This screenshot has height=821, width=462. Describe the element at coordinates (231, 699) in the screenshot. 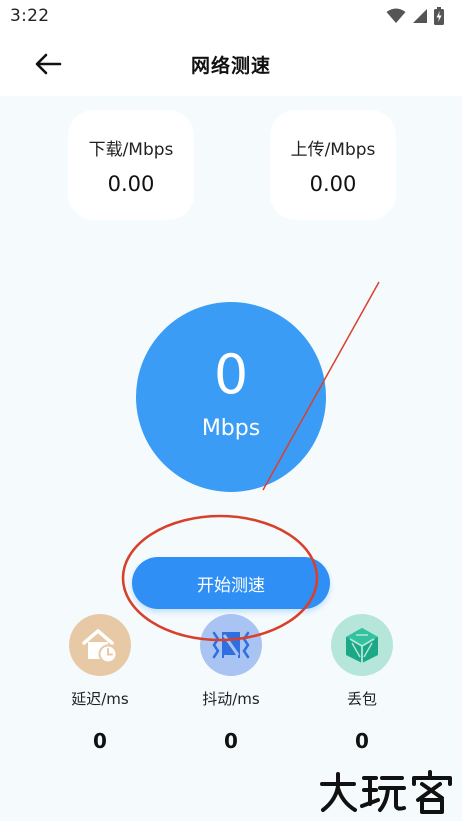

I see `jitter-label: 抖动/ms` at that location.